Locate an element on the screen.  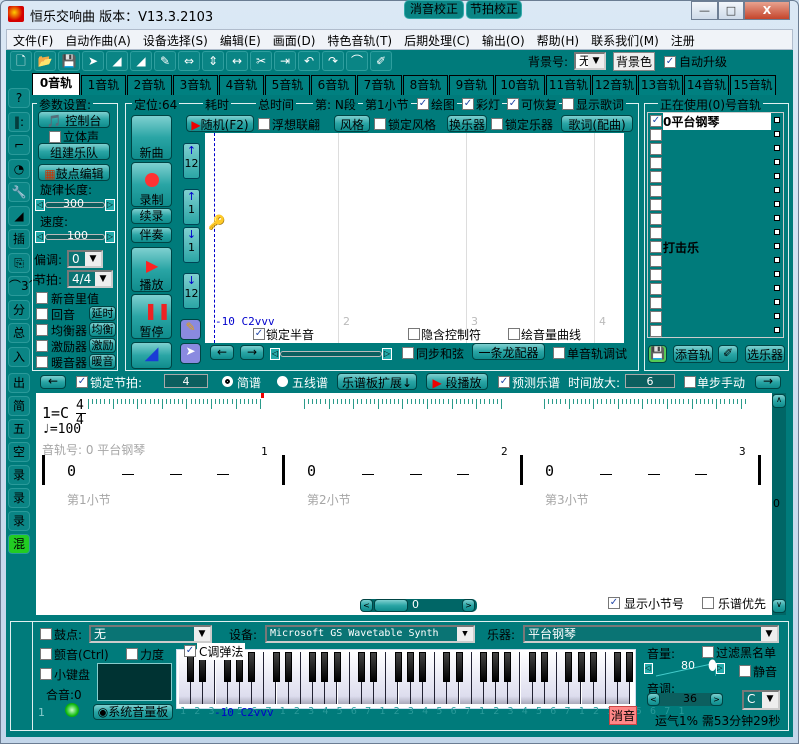
scroll-right-button: > is located at coordinates (468, 605).